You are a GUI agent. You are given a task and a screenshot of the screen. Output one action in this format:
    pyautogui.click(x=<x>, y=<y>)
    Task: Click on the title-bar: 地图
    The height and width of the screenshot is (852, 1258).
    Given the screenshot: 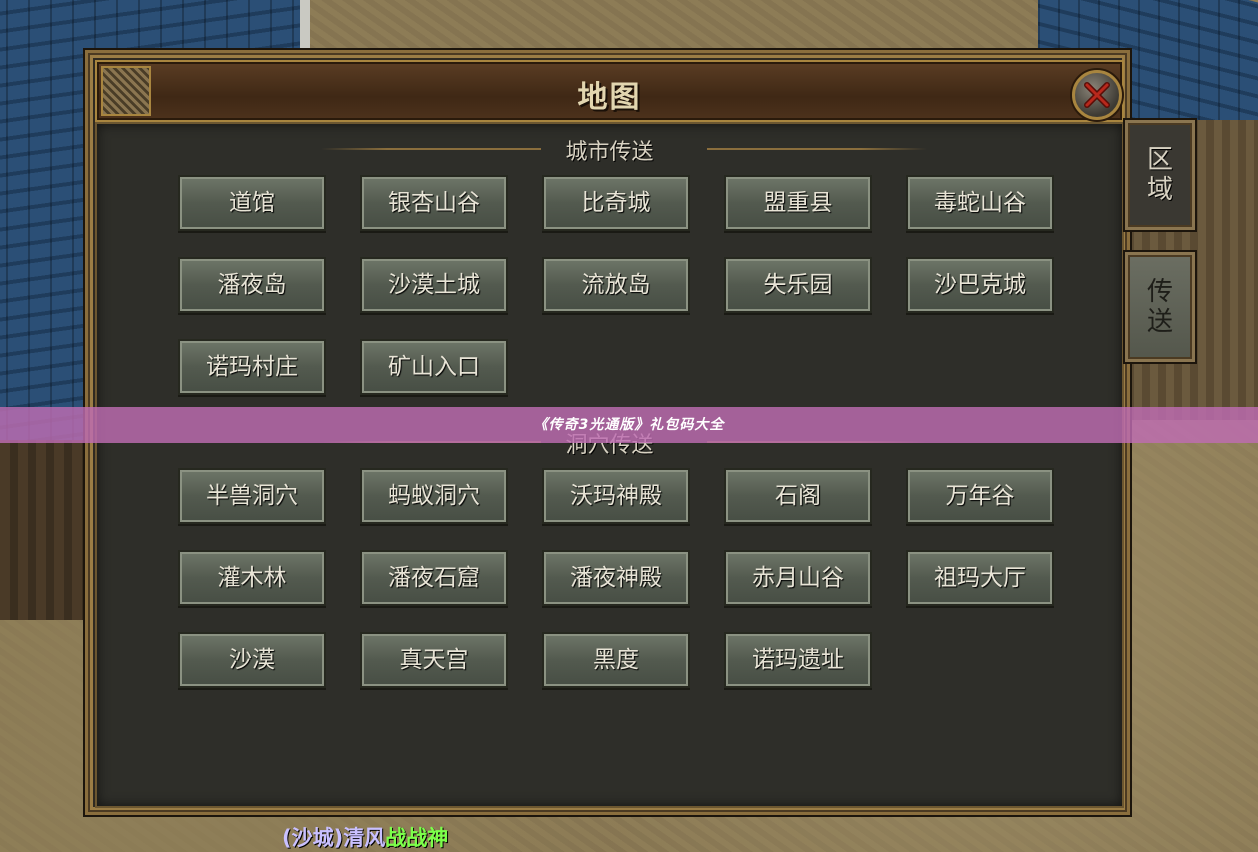 What is the action you would take?
    pyautogui.click(x=609, y=91)
    